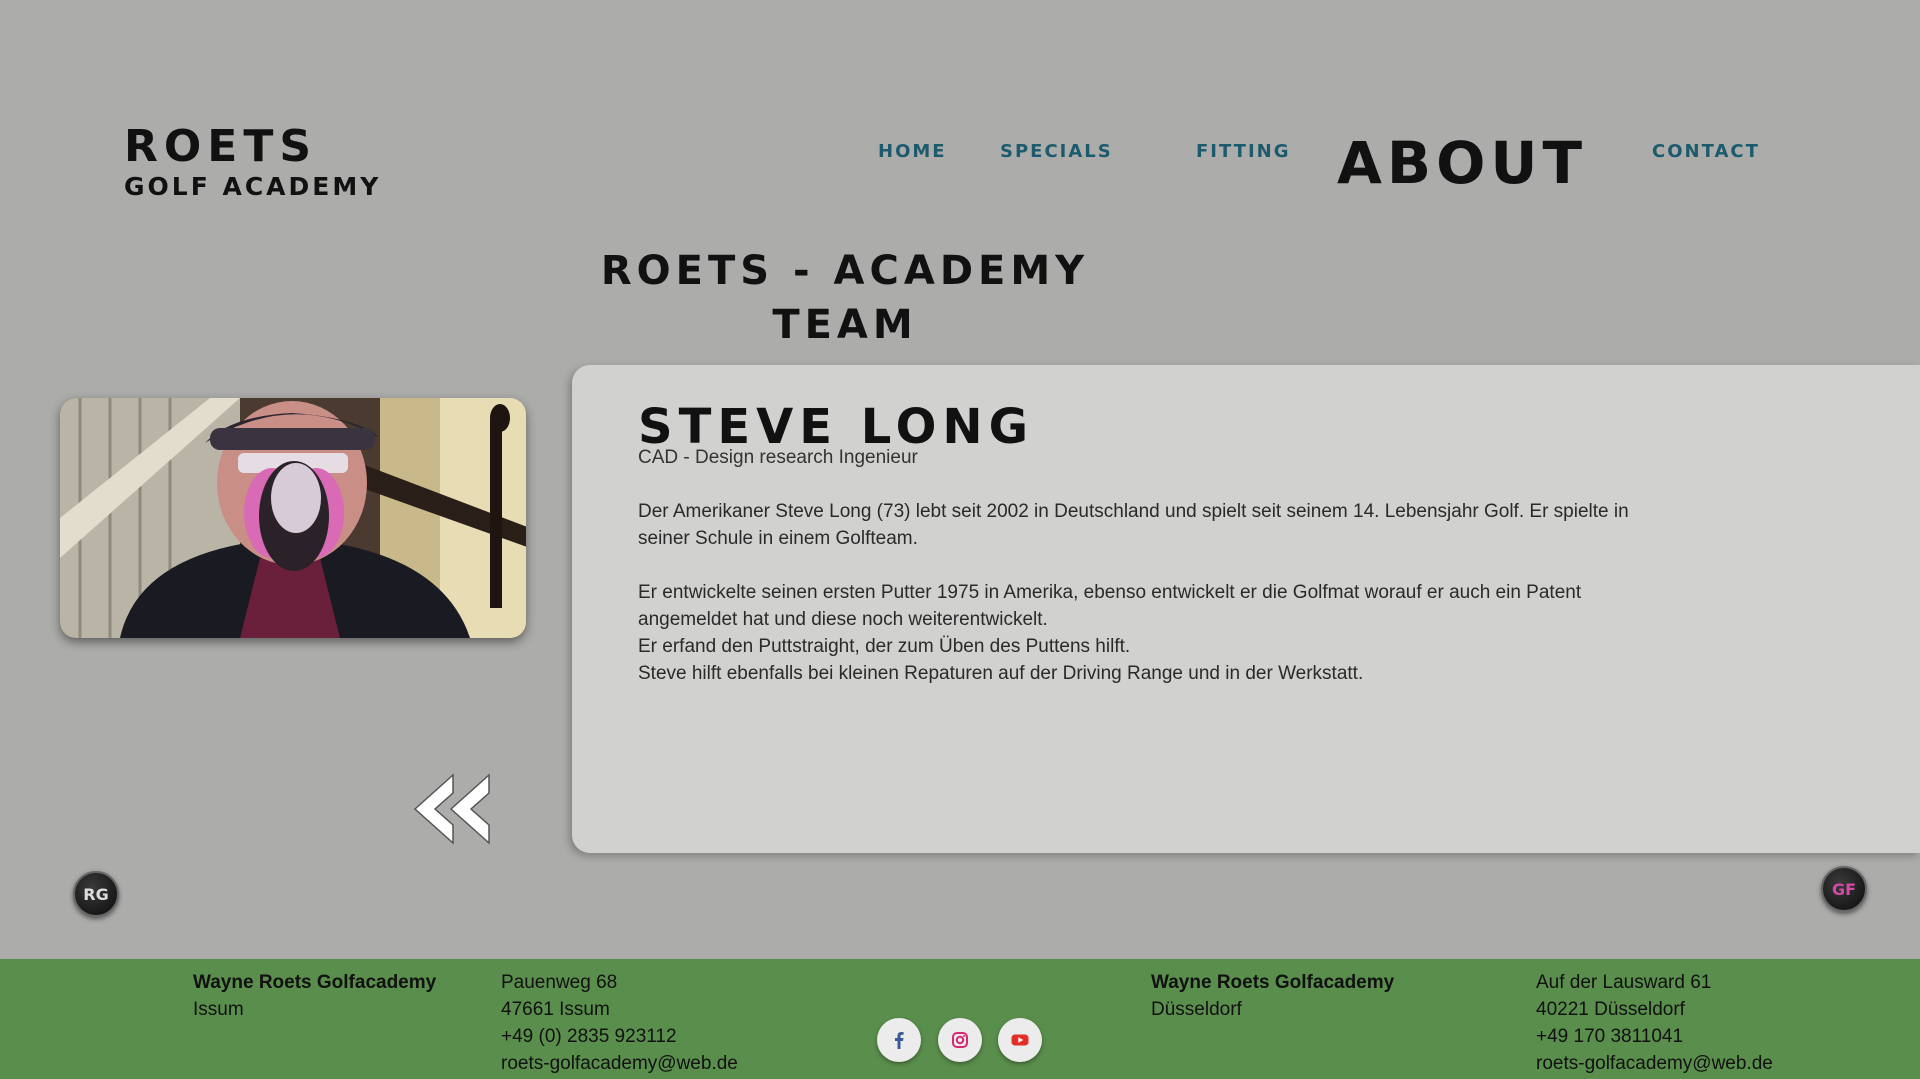  What do you see at coordinates (1056, 151) in the screenshot?
I see `nav-specials: SPECIALS` at bounding box center [1056, 151].